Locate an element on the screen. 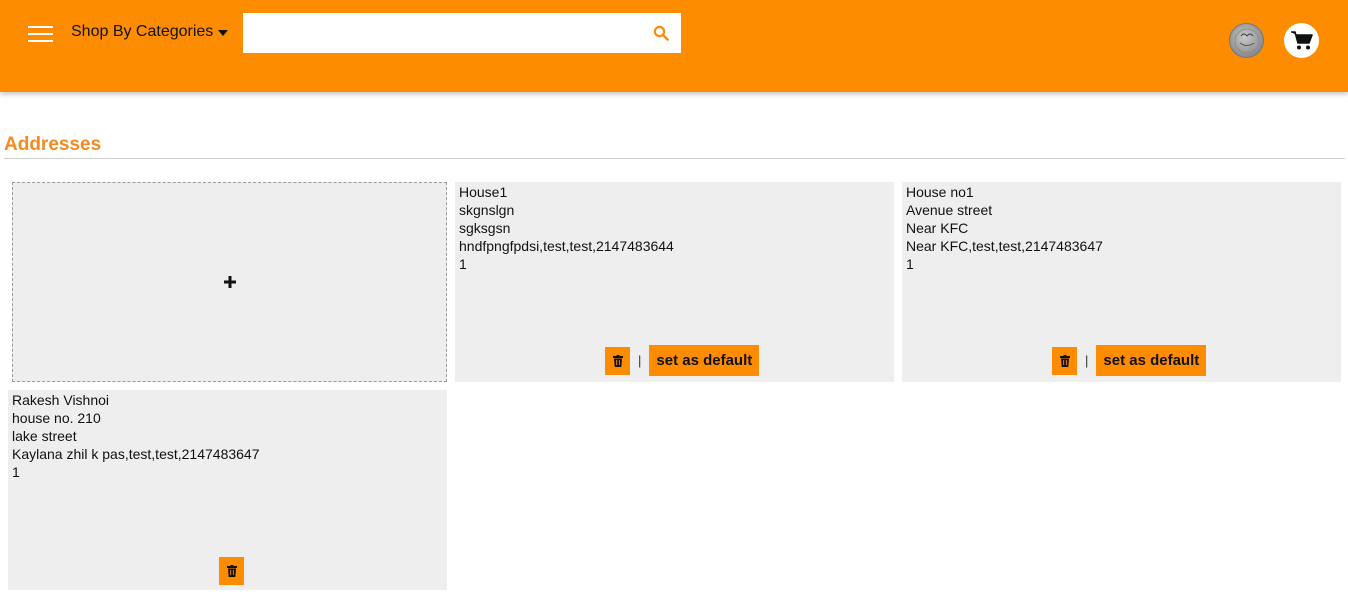 The image size is (1348, 600). search-icon is located at coordinates (661, 33).